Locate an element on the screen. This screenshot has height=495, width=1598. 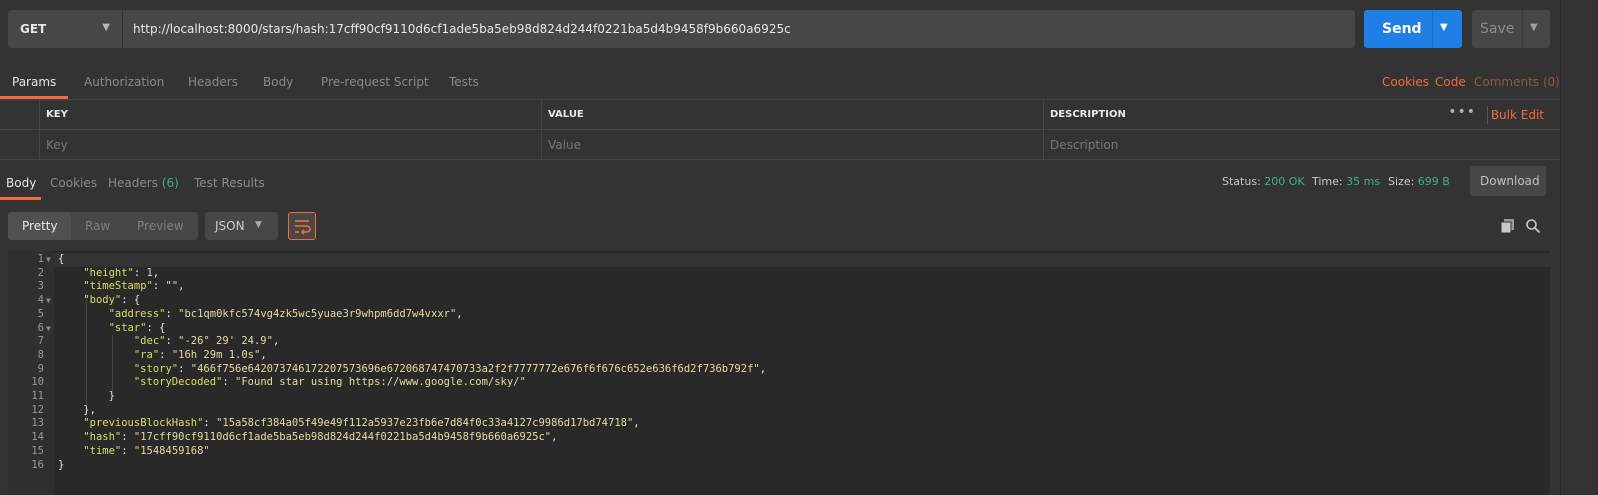
copy-icon is located at coordinates (1508, 227).